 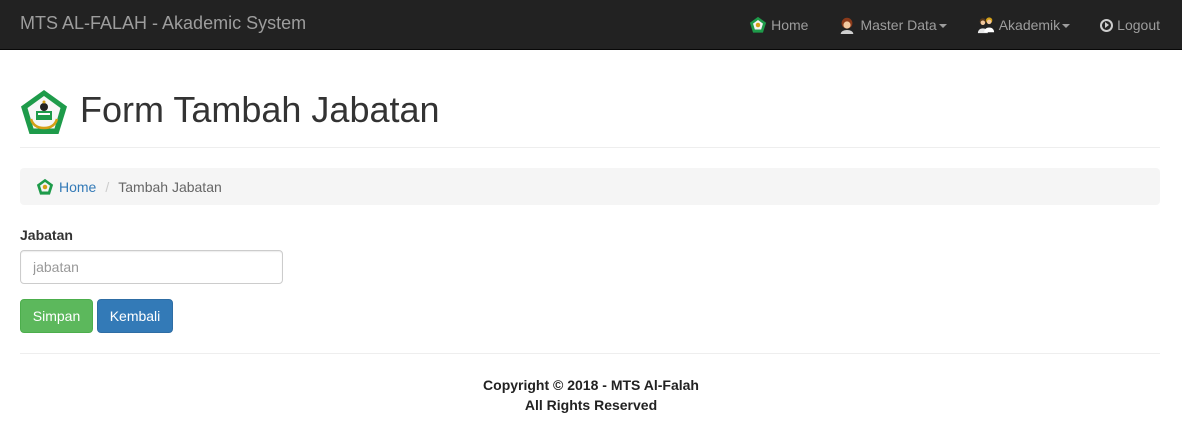 I want to click on logout-icon, so click(x=1107, y=25).